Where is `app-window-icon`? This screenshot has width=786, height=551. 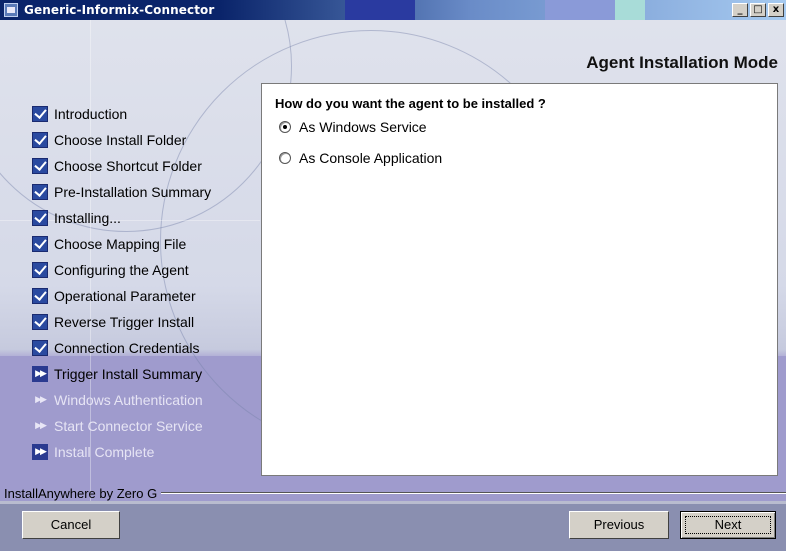 app-window-icon is located at coordinates (11, 10).